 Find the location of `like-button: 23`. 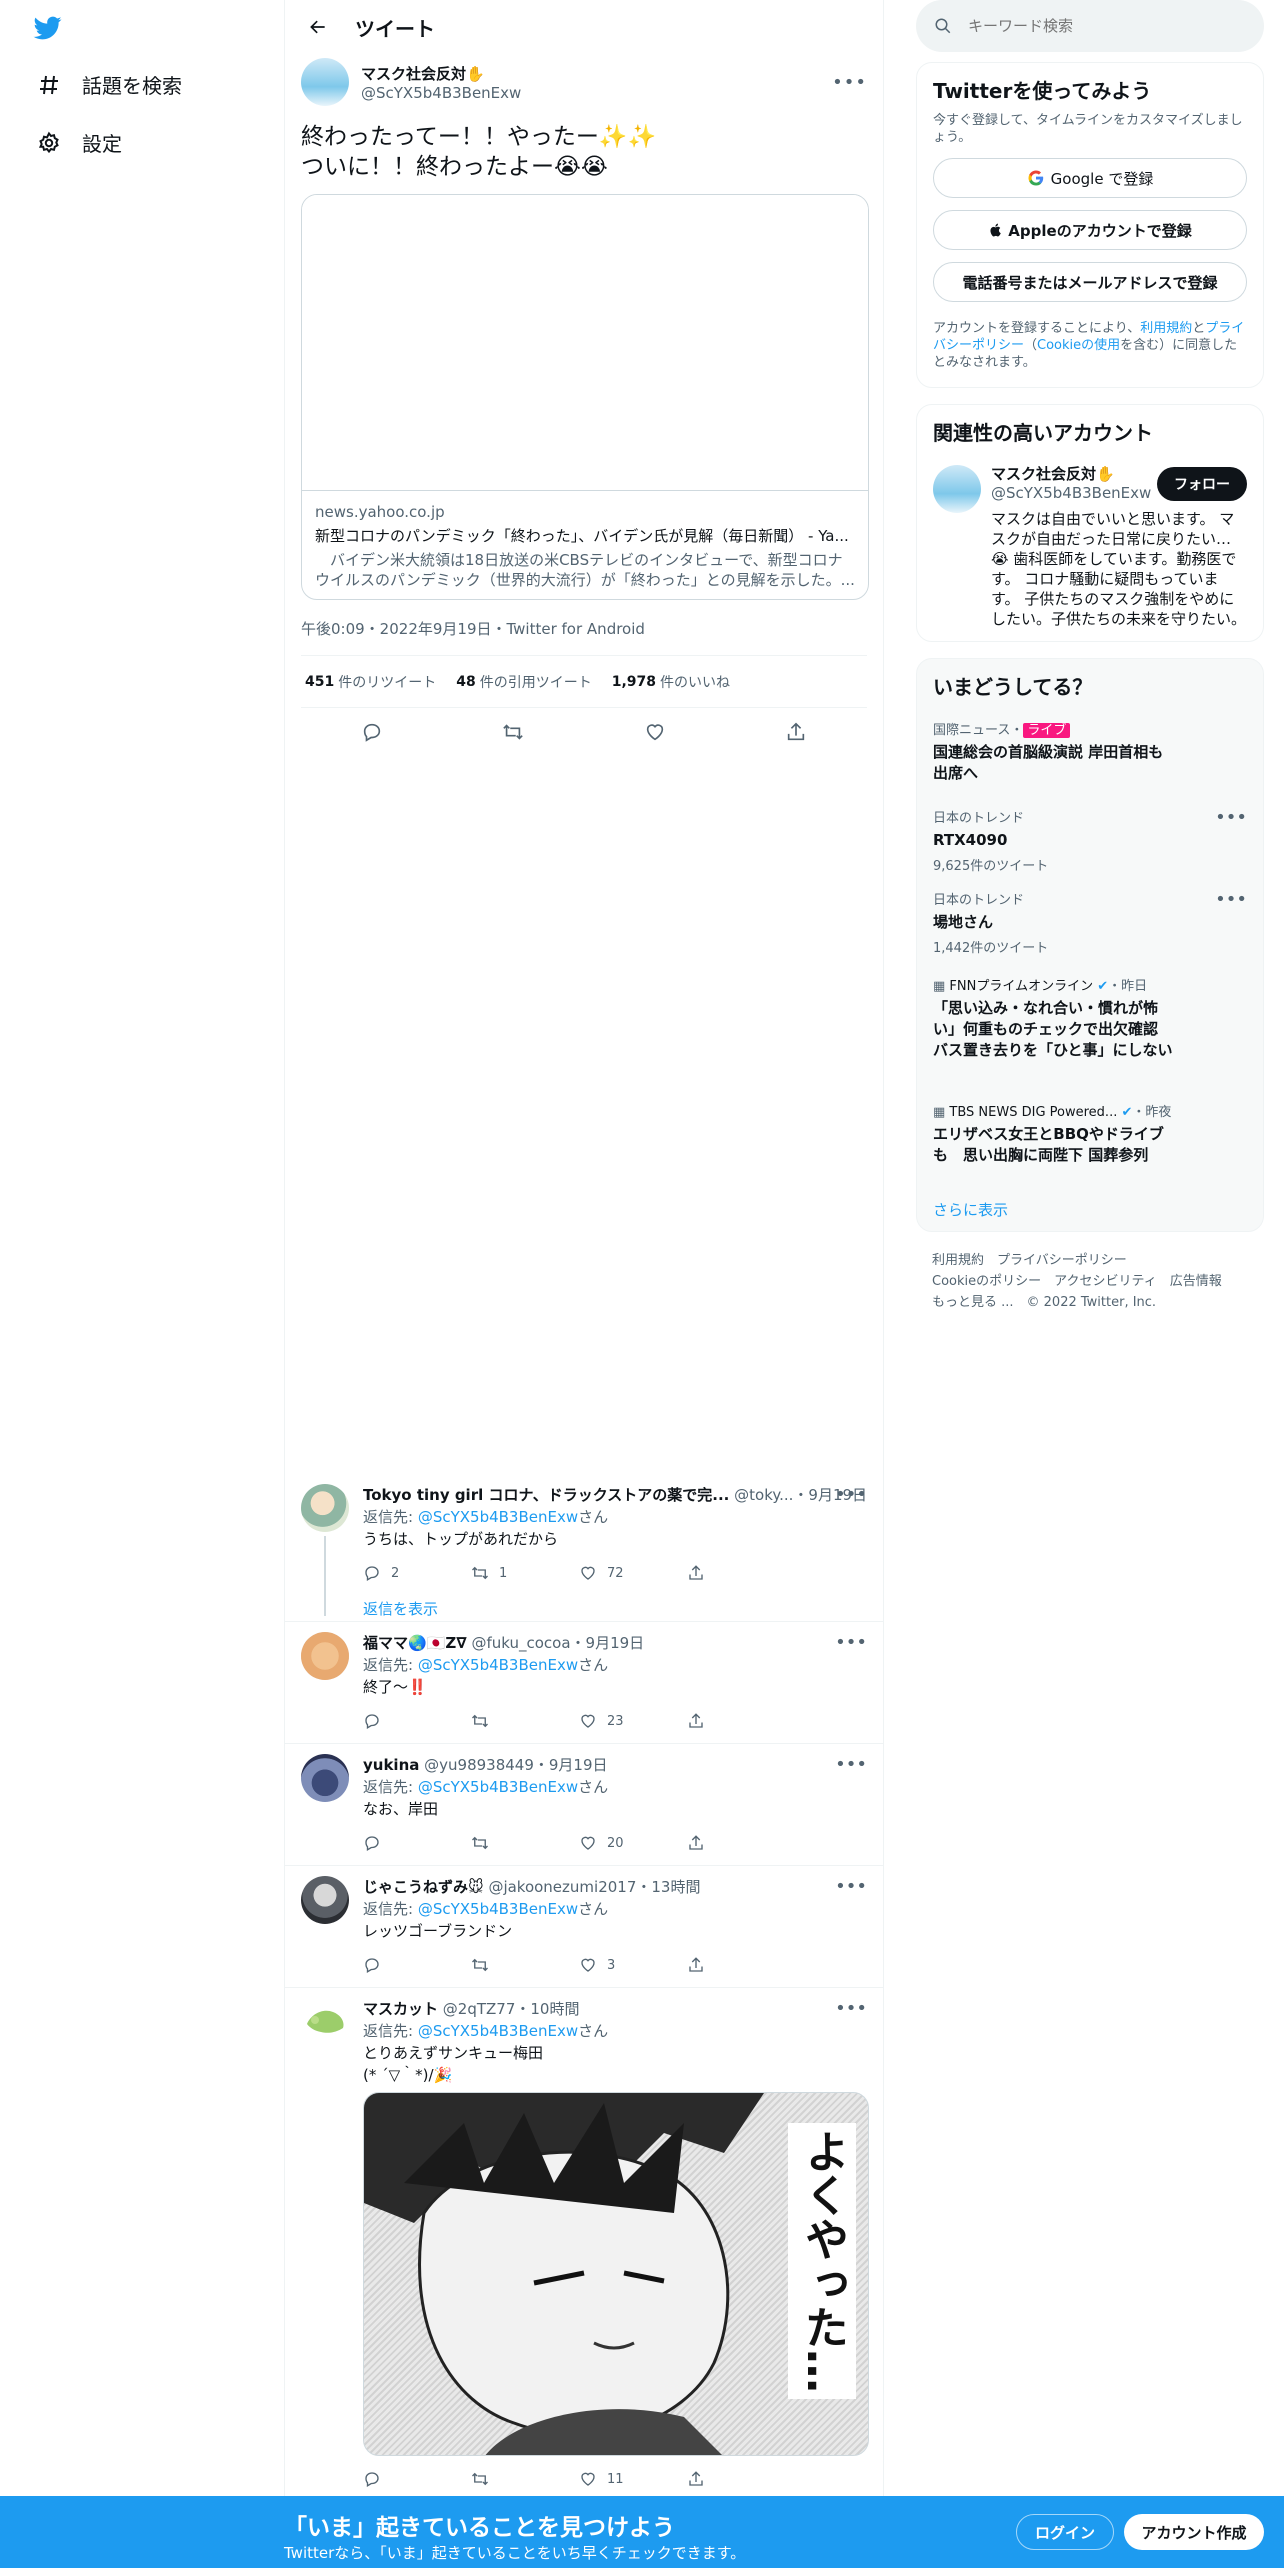

like-button: 23 is located at coordinates (633, 1721).